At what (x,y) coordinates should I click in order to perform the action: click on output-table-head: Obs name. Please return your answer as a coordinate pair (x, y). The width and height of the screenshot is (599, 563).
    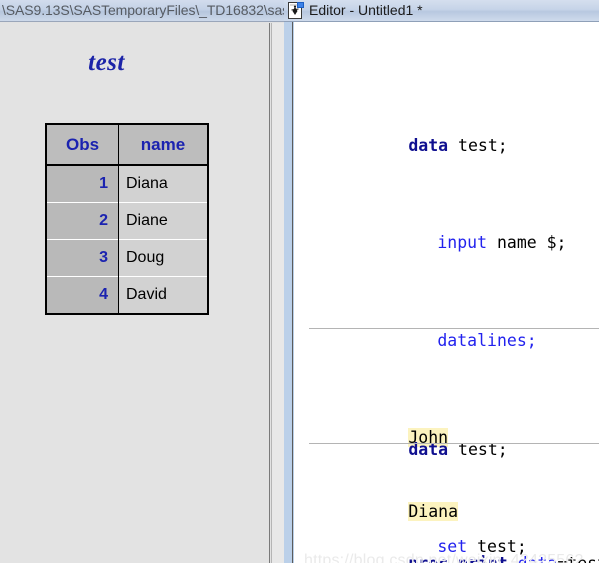
    Looking at the image, I should click on (127, 144).